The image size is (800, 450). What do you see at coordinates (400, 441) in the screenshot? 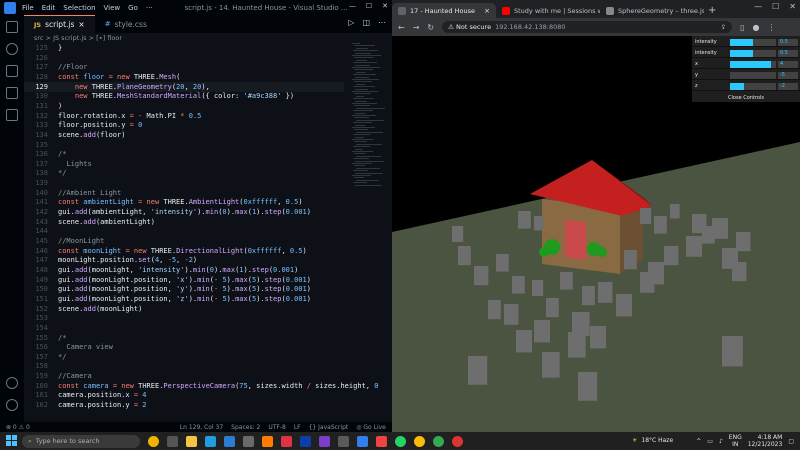
I see `whatsapp-icon` at bounding box center [400, 441].